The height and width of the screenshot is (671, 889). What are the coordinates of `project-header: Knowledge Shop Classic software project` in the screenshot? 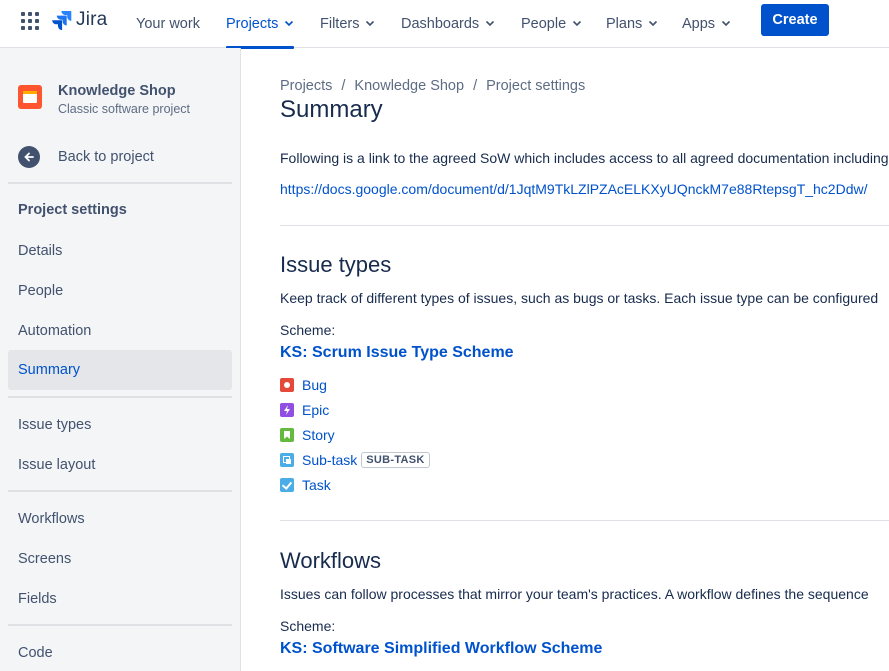 It's located at (104, 100).